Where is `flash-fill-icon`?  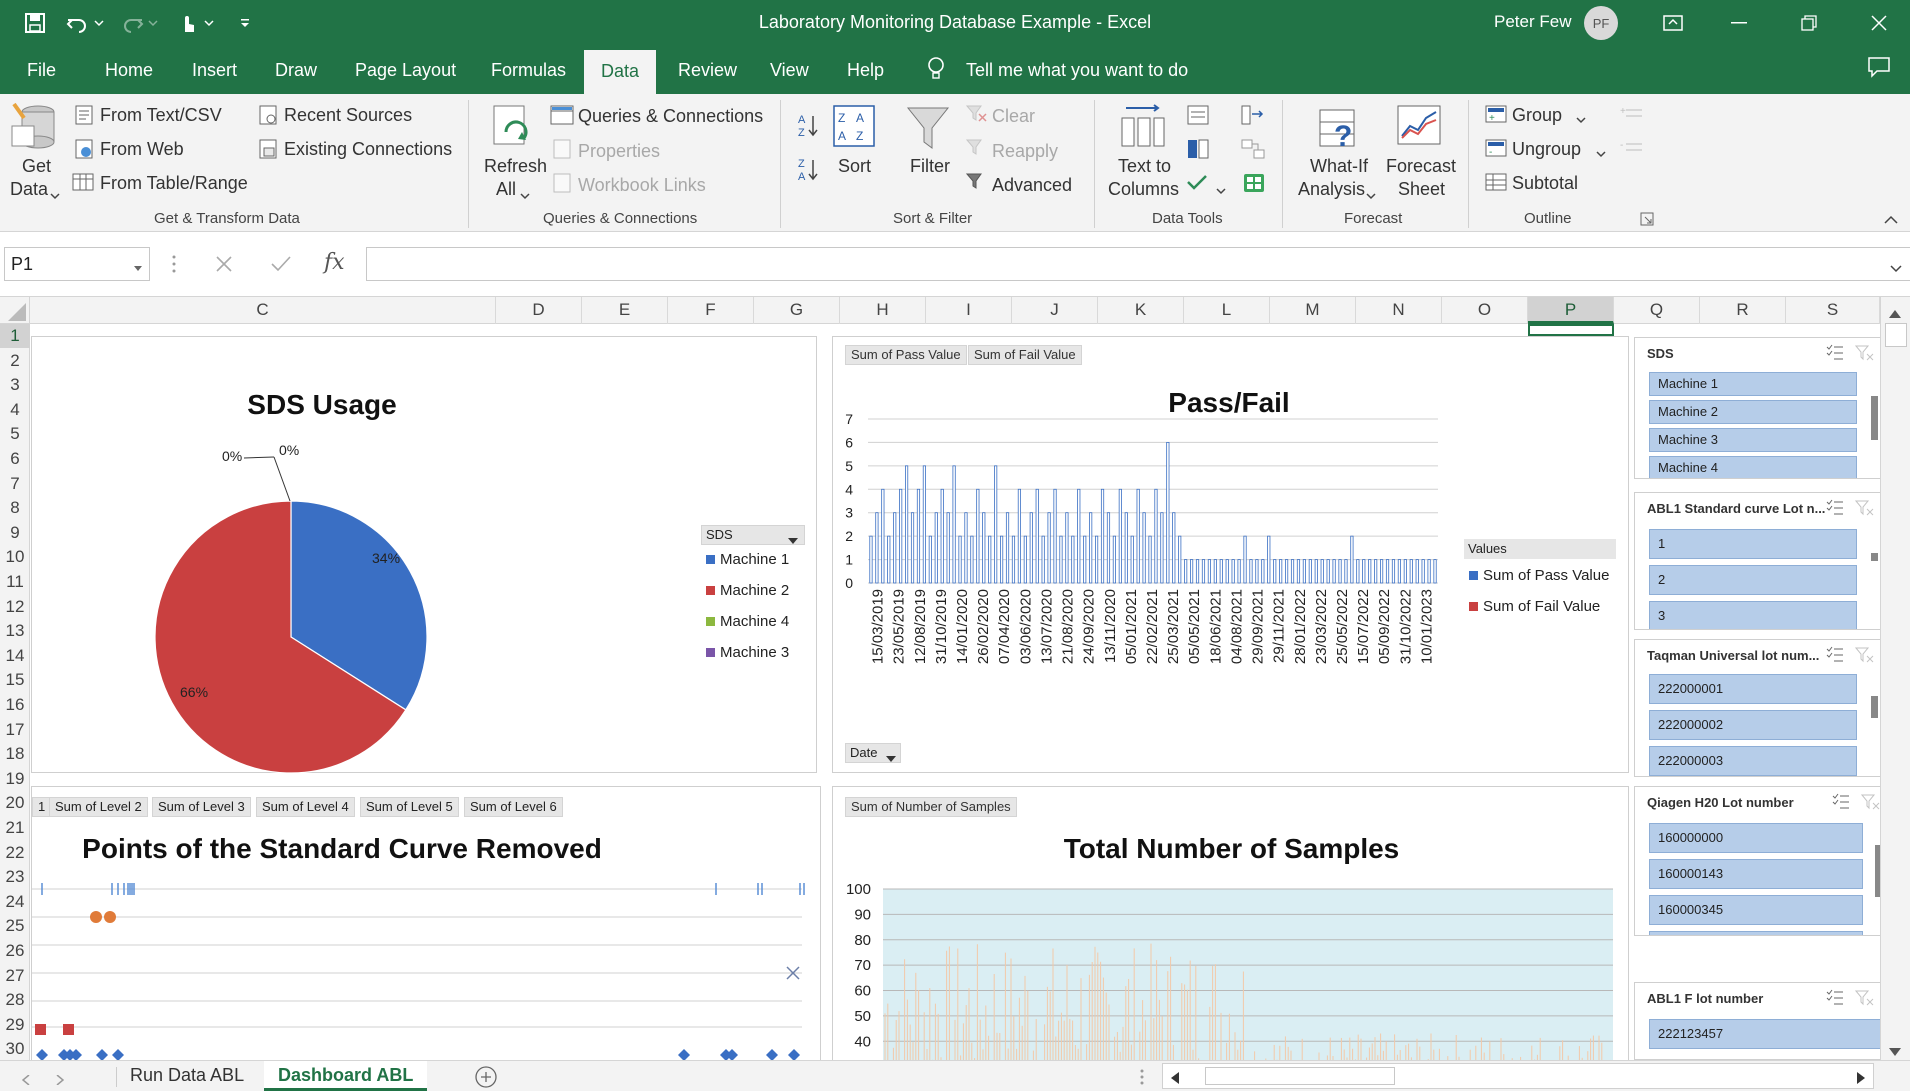 flash-fill-icon is located at coordinates (1198, 117).